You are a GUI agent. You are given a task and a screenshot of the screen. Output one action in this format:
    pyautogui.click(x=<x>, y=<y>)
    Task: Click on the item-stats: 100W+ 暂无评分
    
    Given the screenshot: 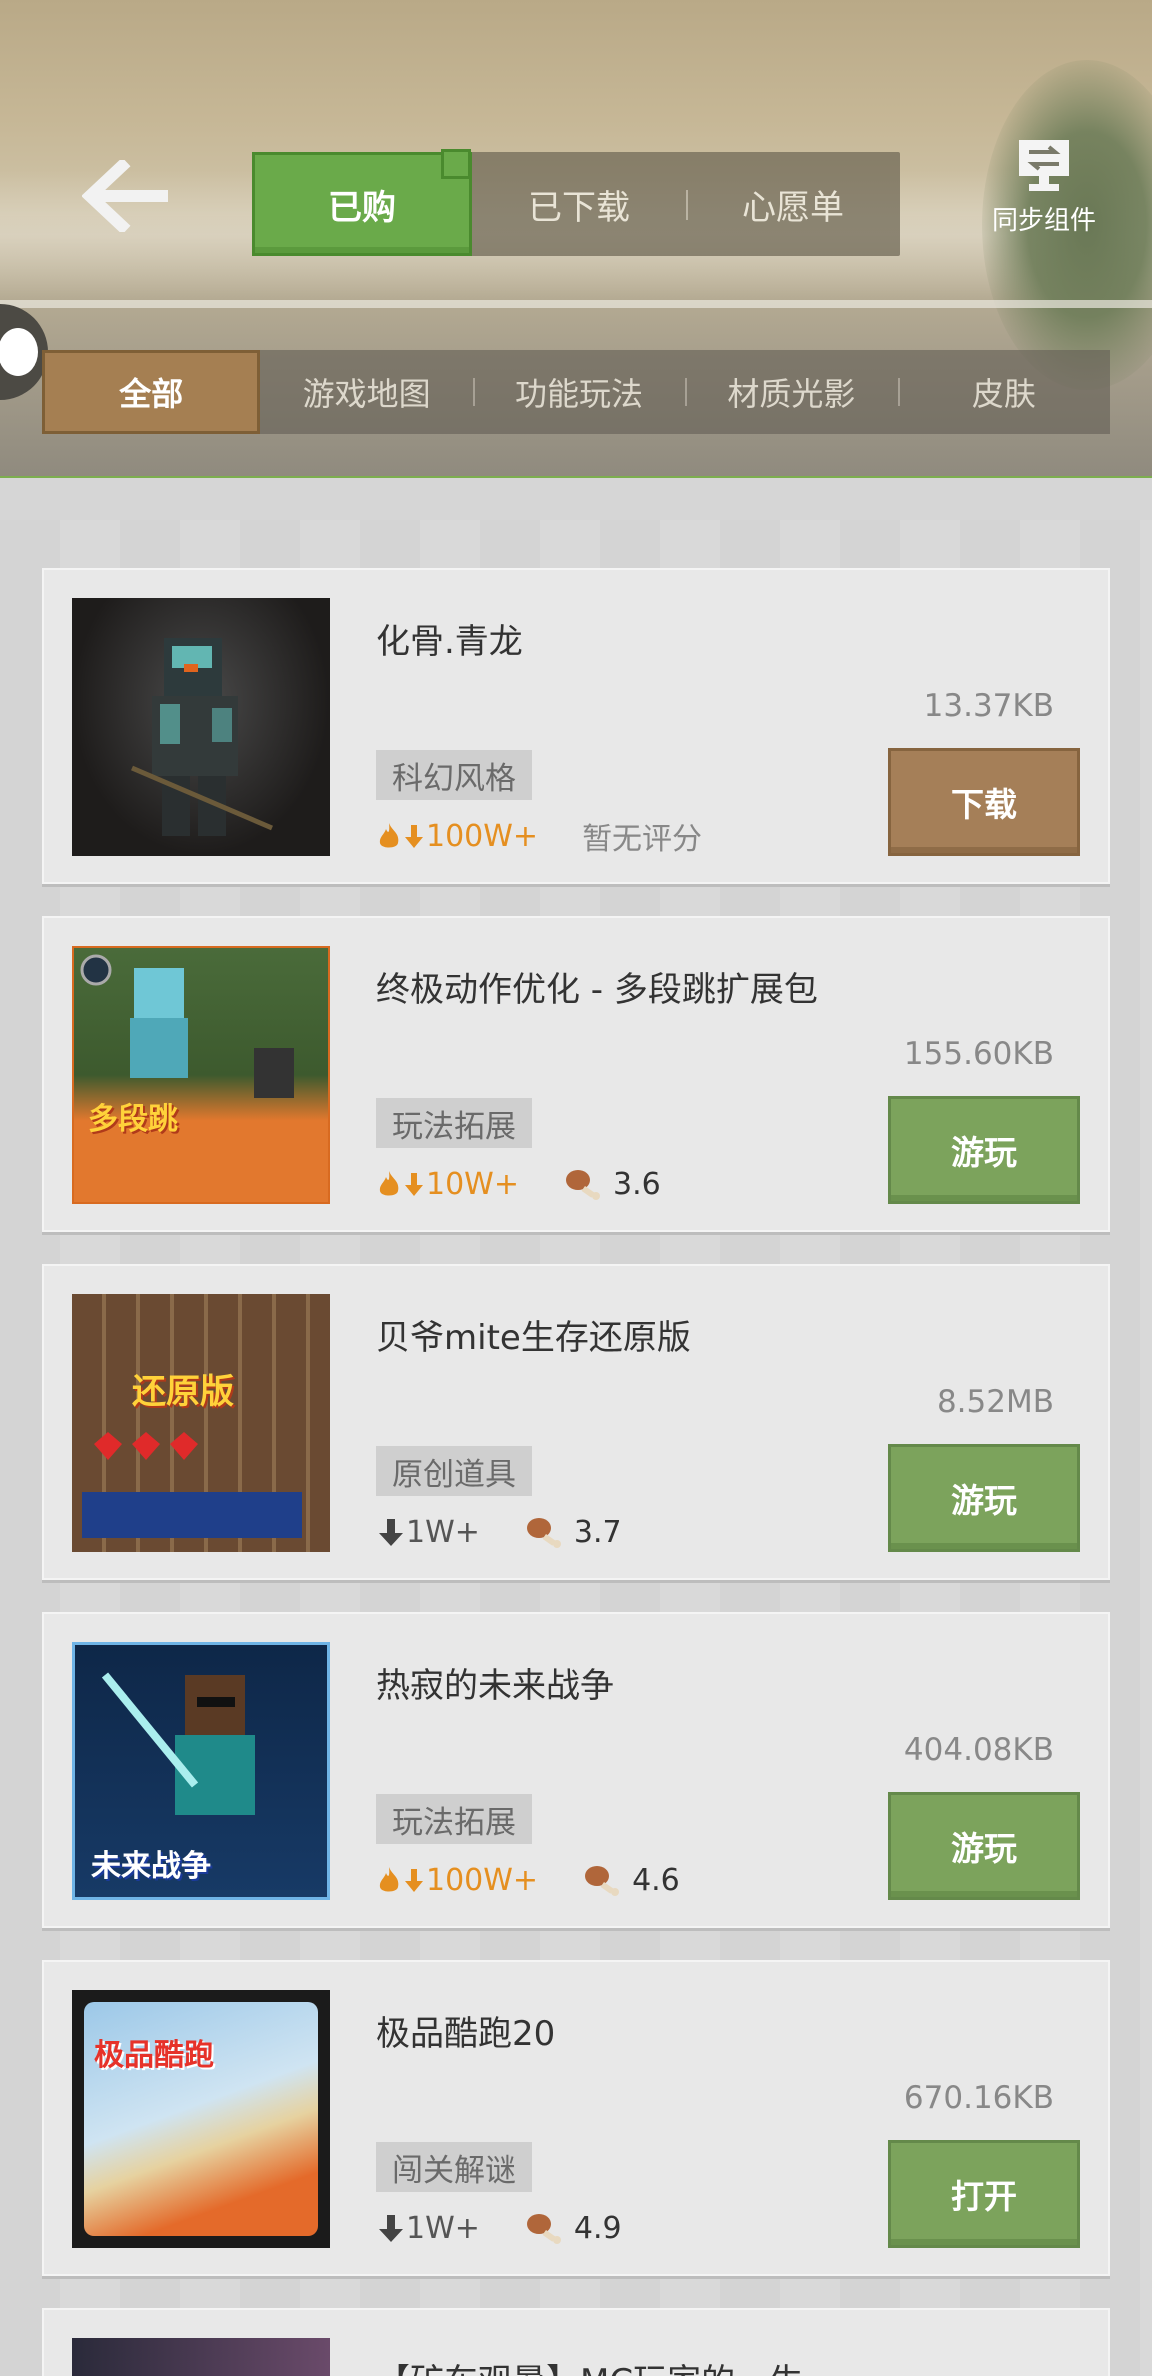 What is the action you would take?
    pyautogui.click(x=539, y=836)
    